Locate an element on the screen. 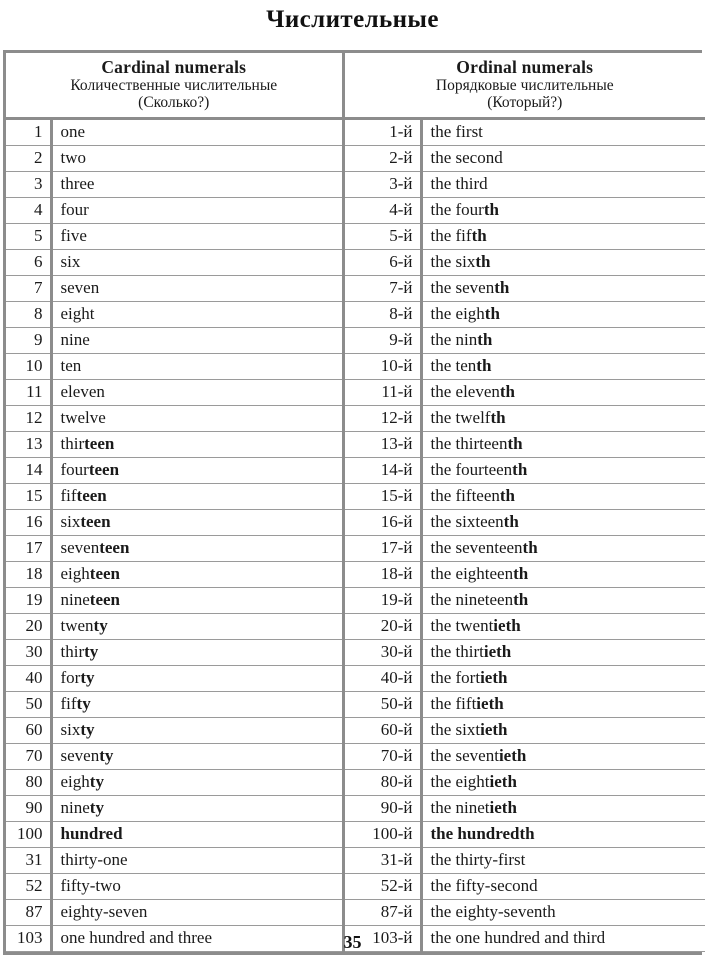  ordinal-figure: 31-й is located at coordinates (383, 860).